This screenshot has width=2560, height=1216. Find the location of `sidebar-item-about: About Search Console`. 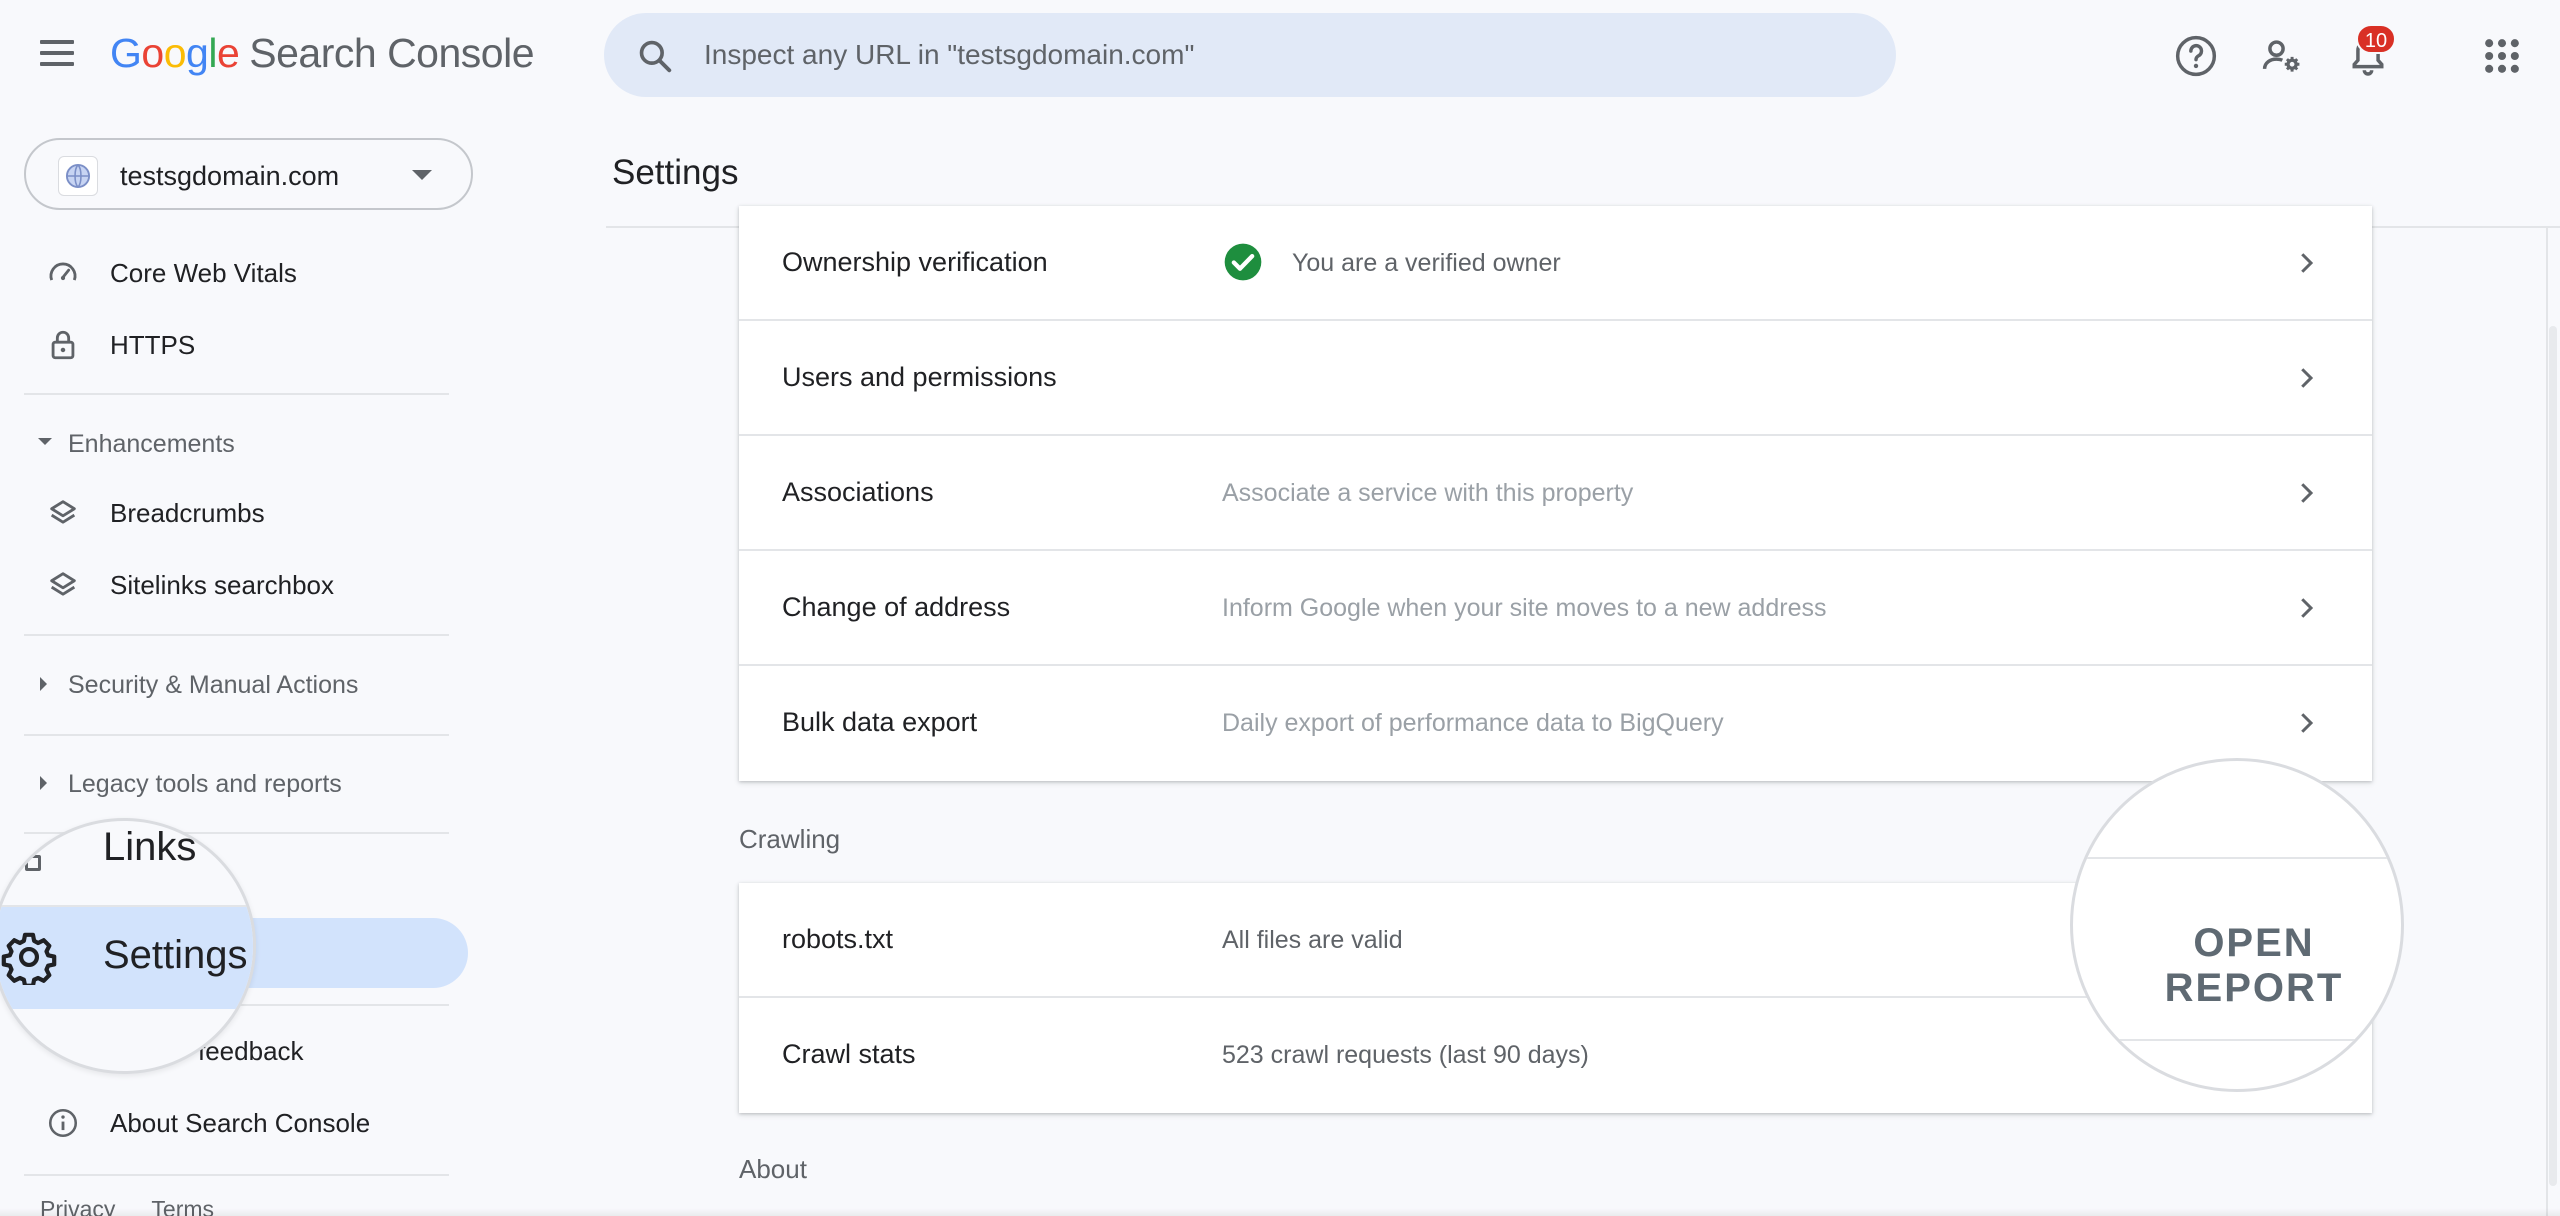

sidebar-item-about: About Search Console is located at coordinates (235, 1122).